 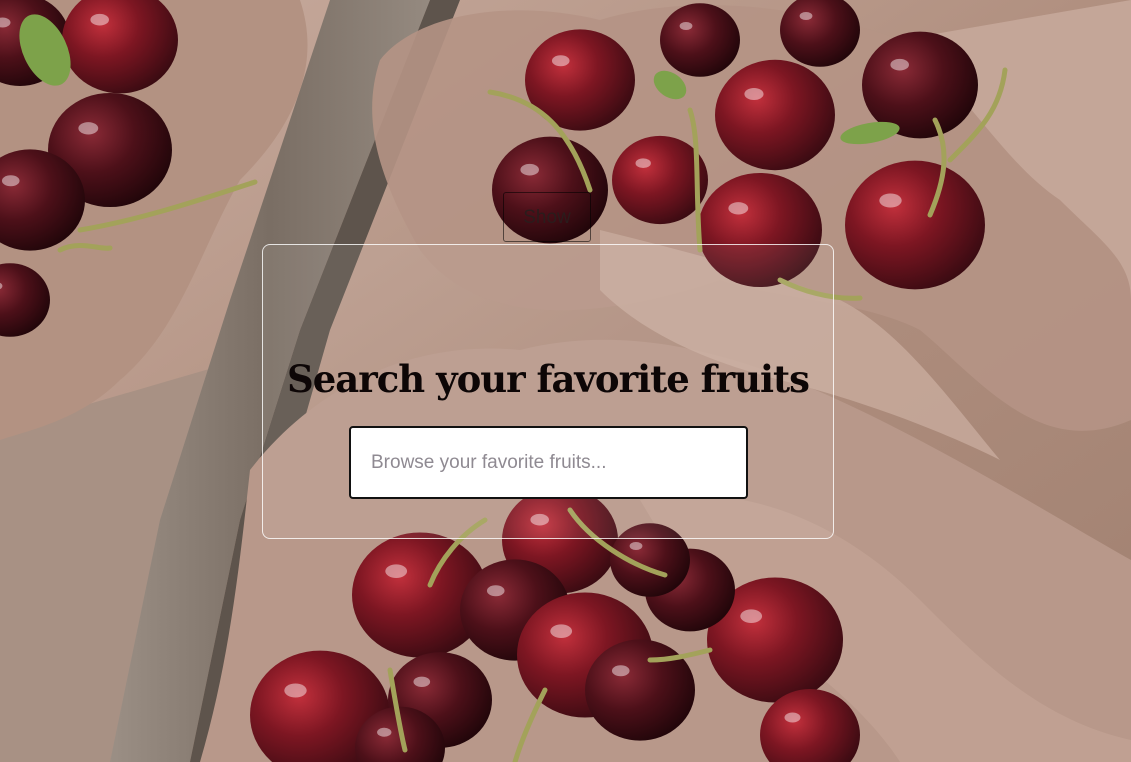 What do you see at coordinates (548, 379) in the screenshot?
I see `page-title: Search your favorite fruits` at bounding box center [548, 379].